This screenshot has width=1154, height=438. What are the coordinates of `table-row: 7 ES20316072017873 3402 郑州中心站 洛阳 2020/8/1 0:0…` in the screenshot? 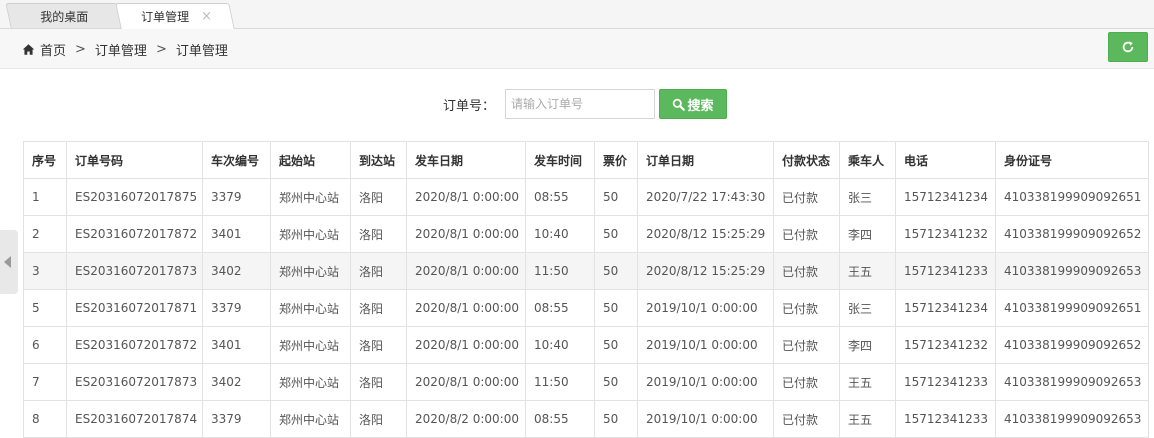 It's located at (586, 382).